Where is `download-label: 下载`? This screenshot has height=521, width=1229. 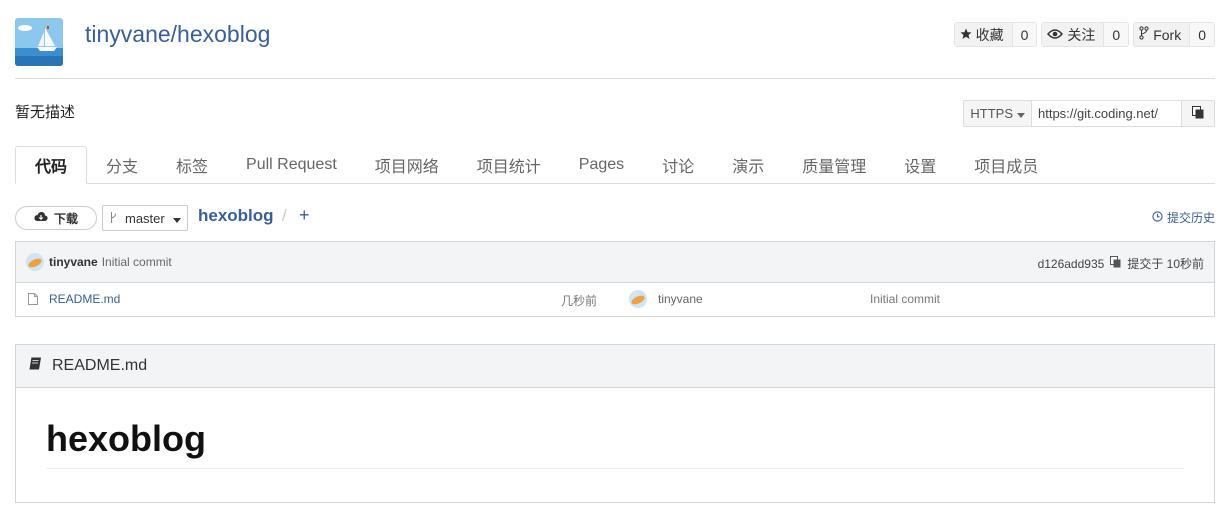
download-label: 下载 is located at coordinates (65, 218).